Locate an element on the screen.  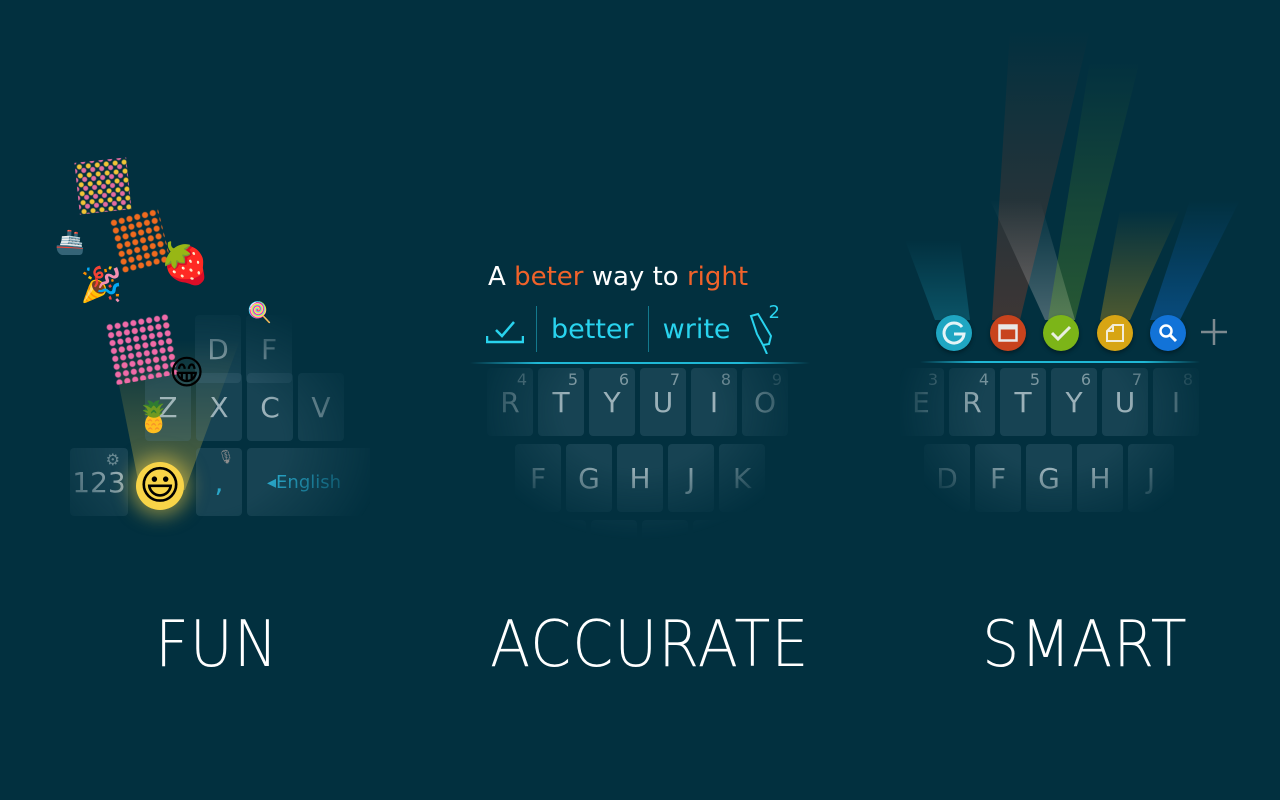
key-number: 4 is located at coordinates (983, 379).